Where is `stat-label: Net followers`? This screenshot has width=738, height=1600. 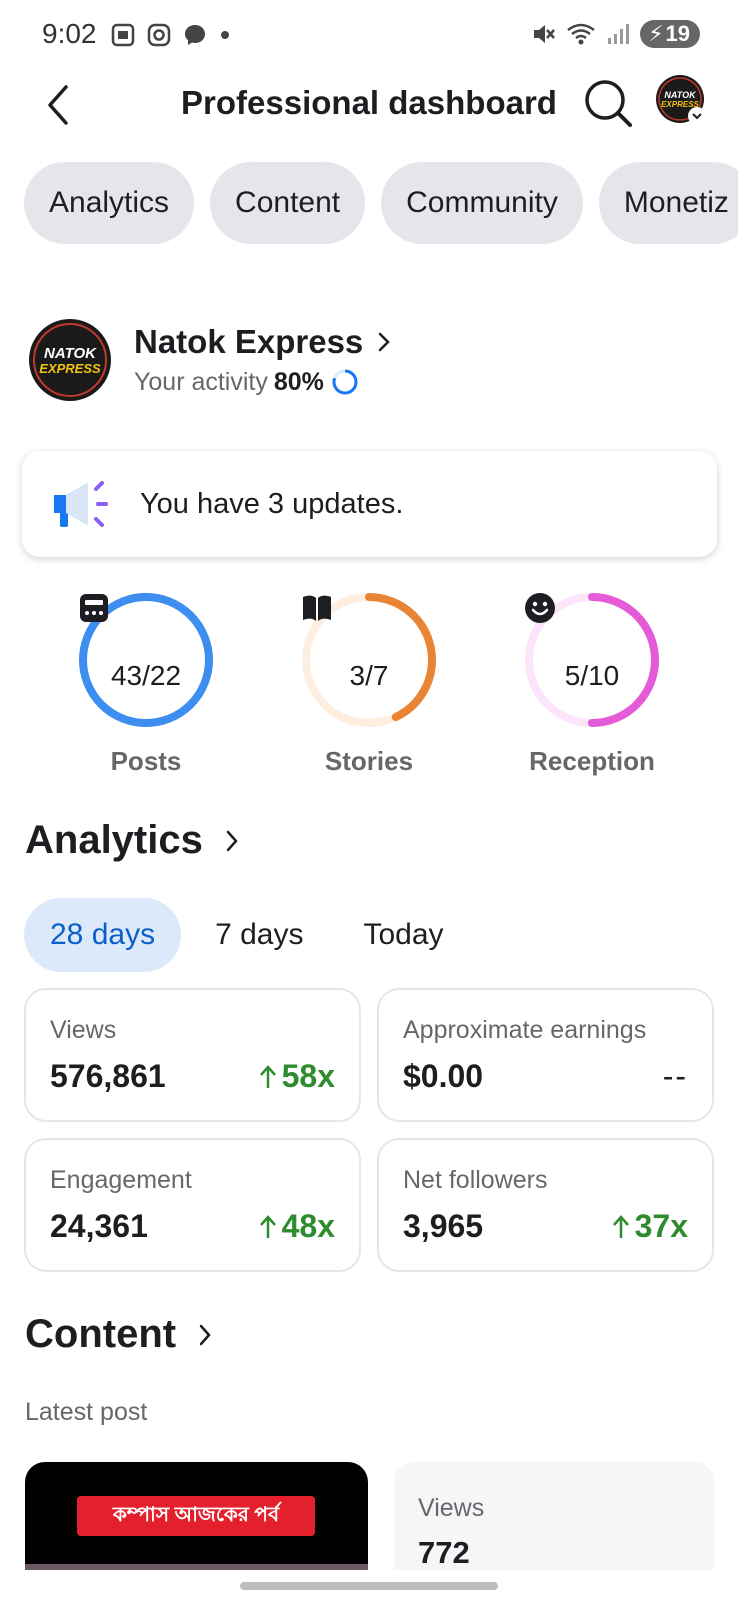
stat-label: Net followers is located at coordinates (475, 1180).